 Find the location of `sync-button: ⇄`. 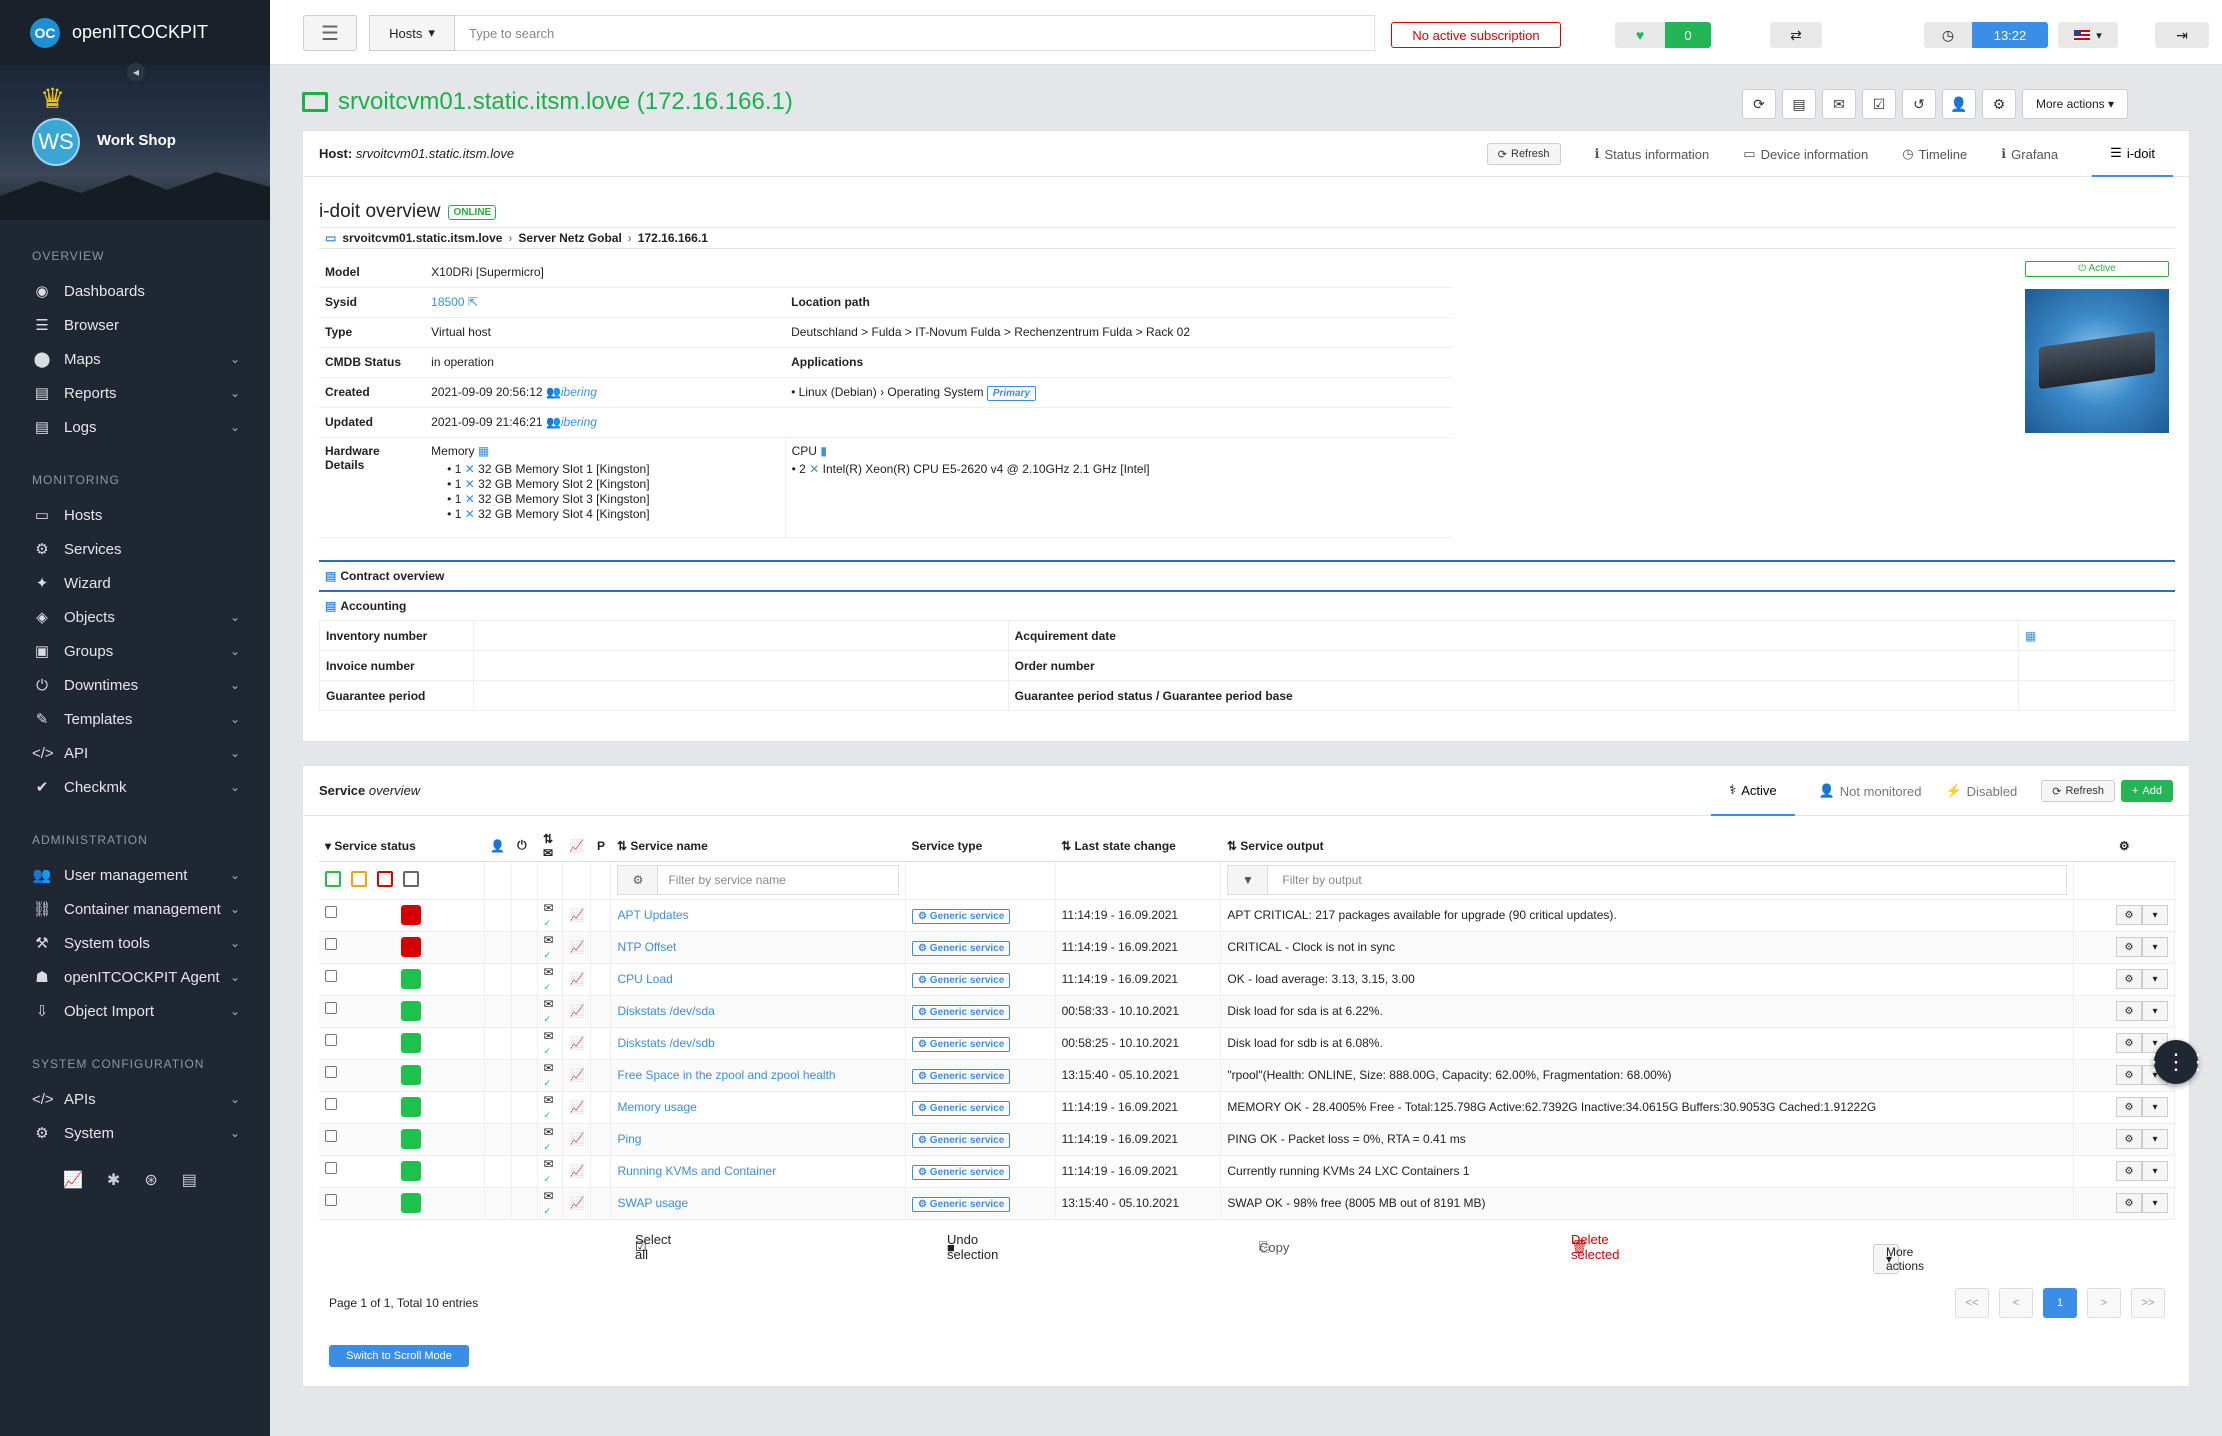

sync-button: ⇄ is located at coordinates (1796, 35).